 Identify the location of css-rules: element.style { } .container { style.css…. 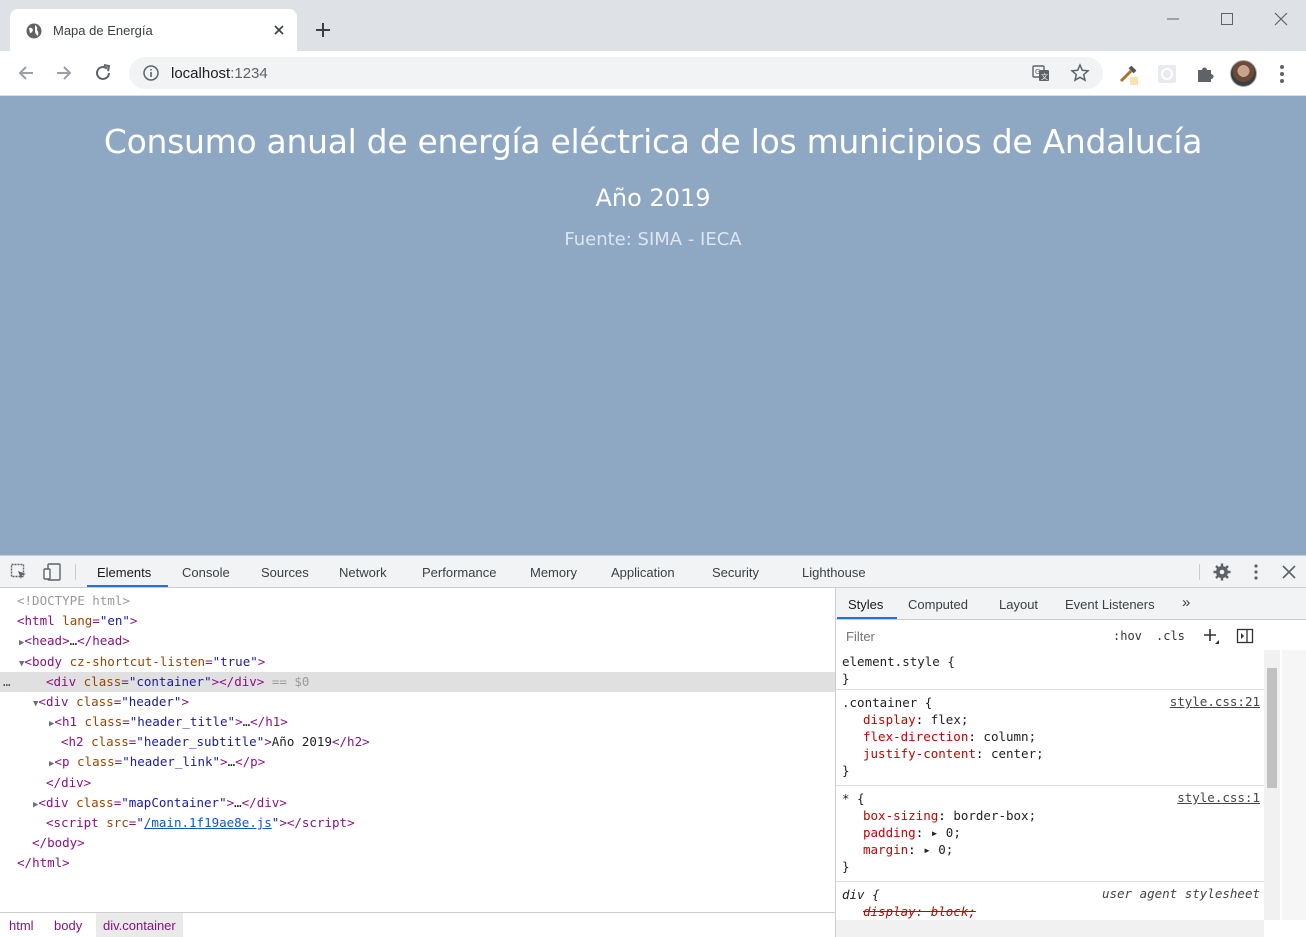
(1050, 785).